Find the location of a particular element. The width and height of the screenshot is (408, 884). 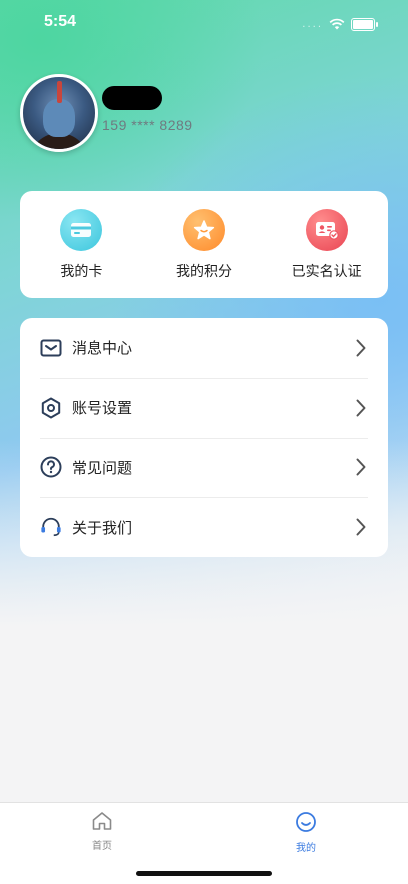

my-card-label: 我的卡 is located at coordinates (81, 271).